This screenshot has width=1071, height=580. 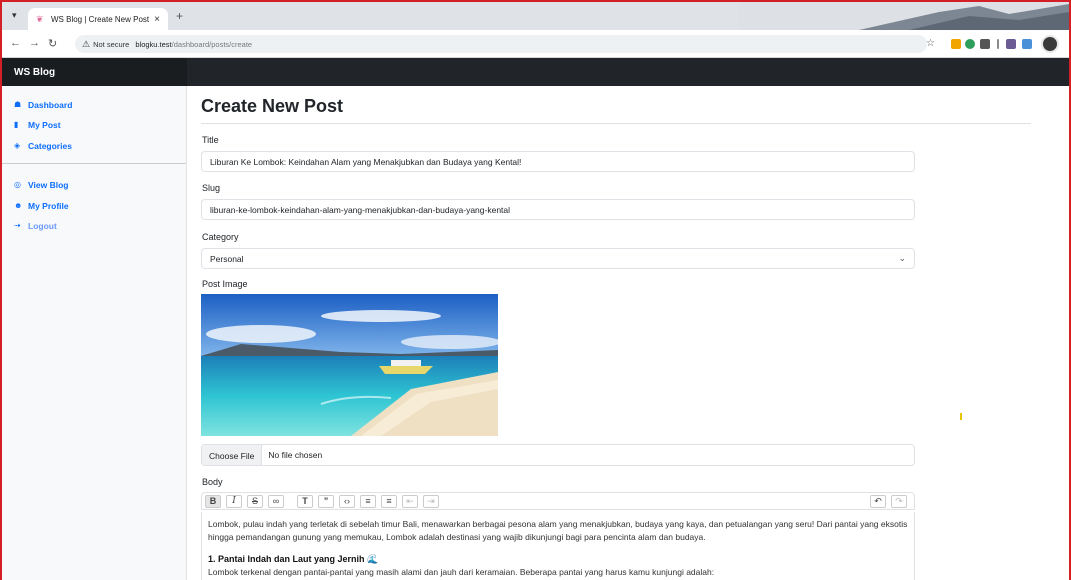 What do you see at coordinates (15, 43) in the screenshot?
I see `back-icon: ←` at bounding box center [15, 43].